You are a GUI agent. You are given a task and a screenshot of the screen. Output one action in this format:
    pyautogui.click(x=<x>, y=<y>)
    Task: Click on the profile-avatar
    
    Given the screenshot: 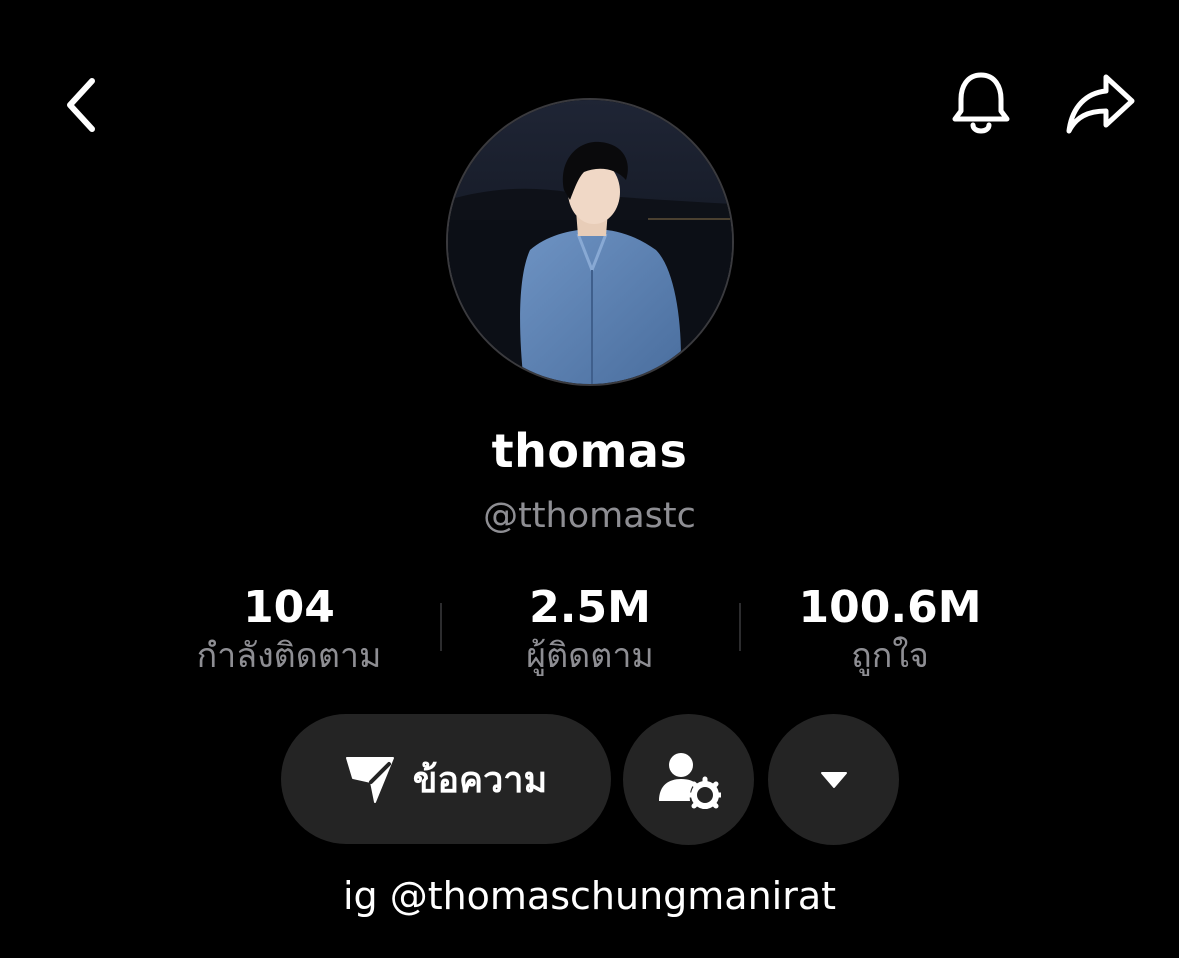 What is the action you would take?
    pyautogui.click(x=590, y=242)
    